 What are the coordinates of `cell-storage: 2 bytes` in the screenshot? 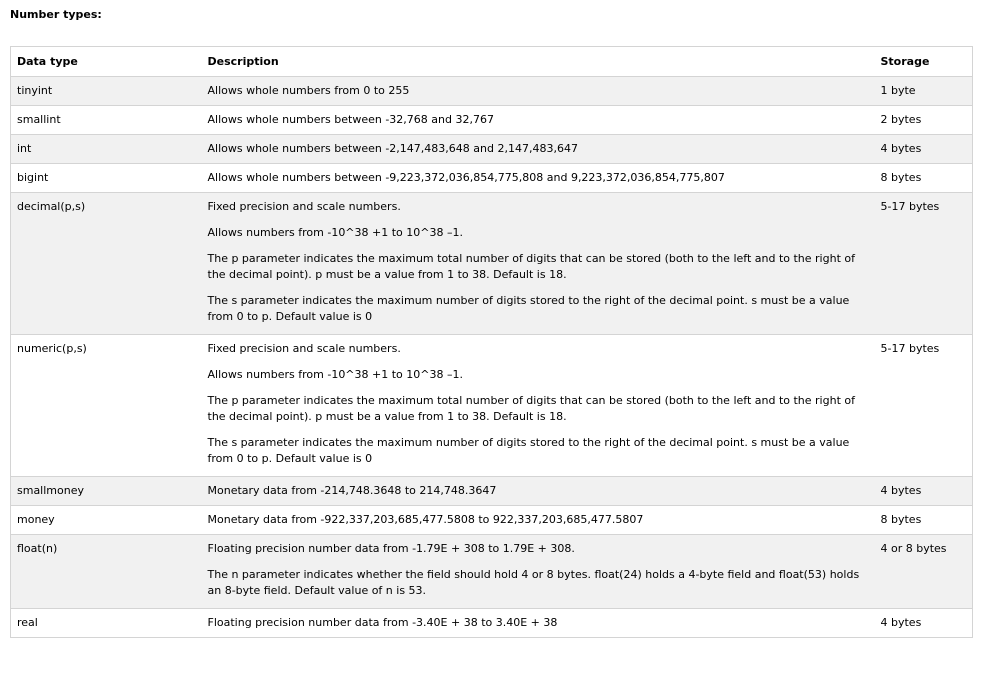 It's located at (923, 120).